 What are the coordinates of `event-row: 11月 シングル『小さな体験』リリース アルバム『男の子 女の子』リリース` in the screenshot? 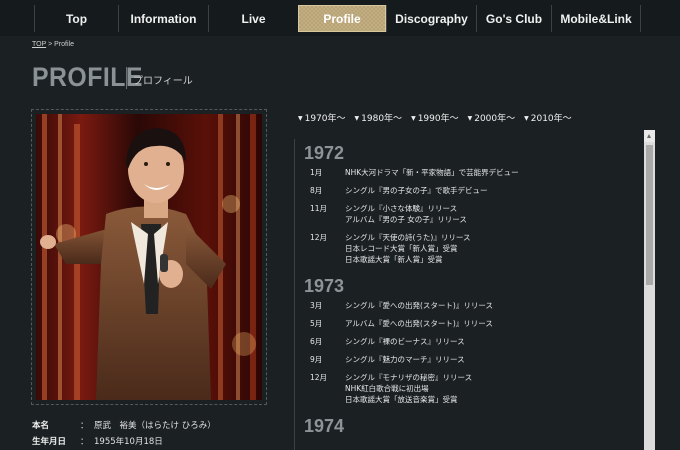 It's located at (475, 214).